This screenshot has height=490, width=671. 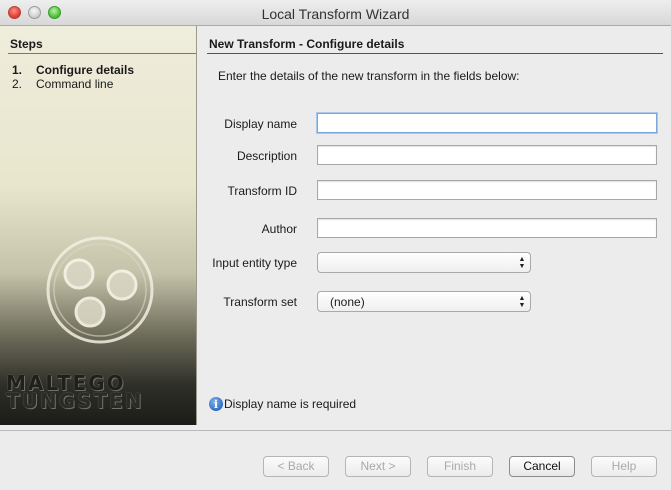 What do you see at coordinates (102, 53) in the screenshot?
I see `steps-divider` at bounding box center [102, 53].